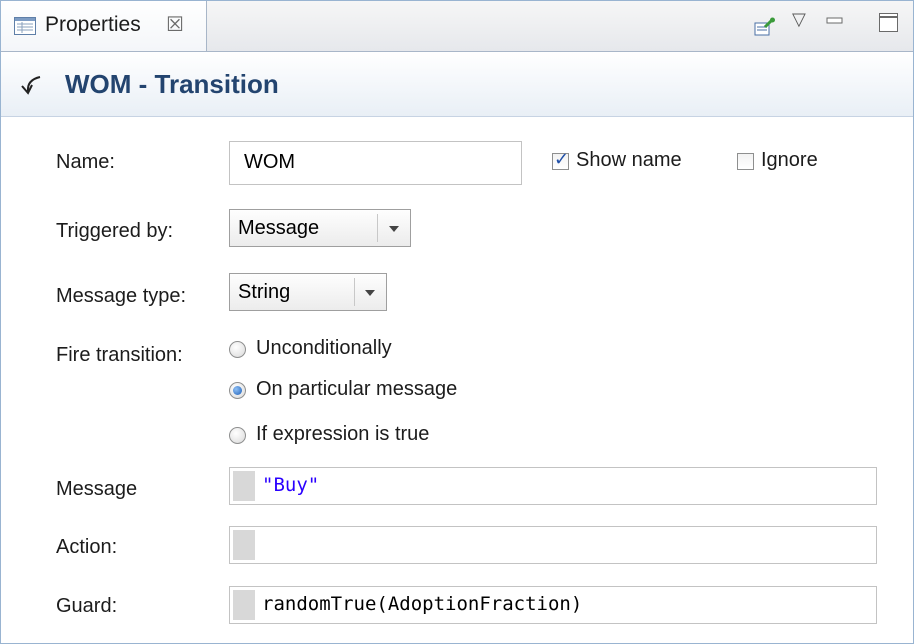  I want to click on triggered-by-dropdown: Message, so click(320, 228).